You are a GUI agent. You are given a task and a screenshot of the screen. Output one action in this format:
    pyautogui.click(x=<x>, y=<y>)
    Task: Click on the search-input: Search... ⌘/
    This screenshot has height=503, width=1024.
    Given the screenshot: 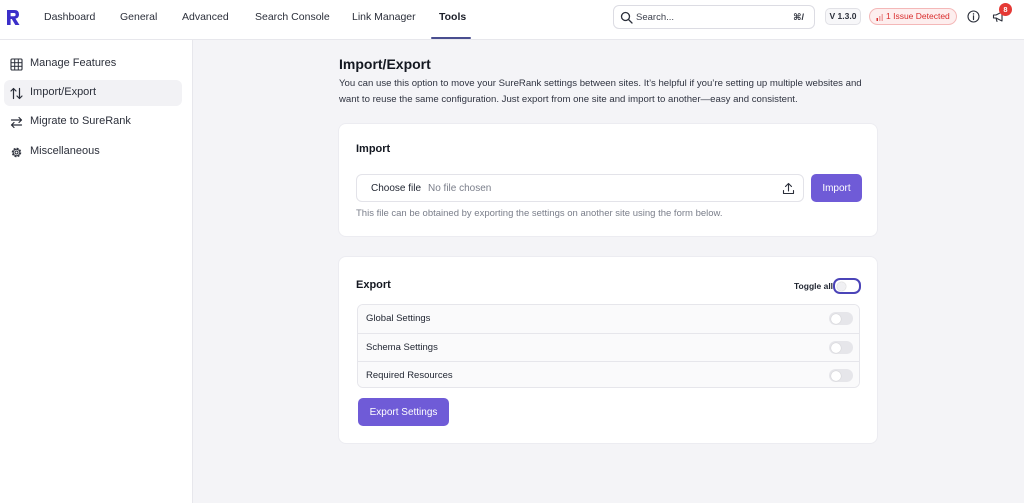 What is the action you would take?
    pyautogui.click(x=714, y=17)
    